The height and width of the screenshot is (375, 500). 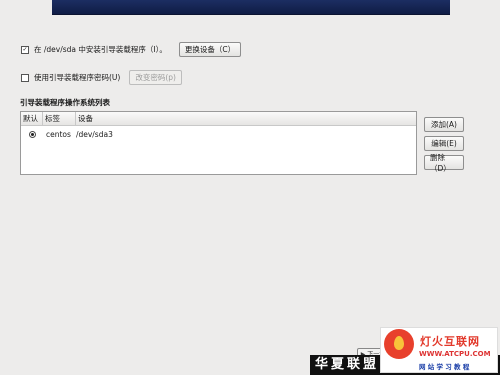 I want to click on radio-selected-dot, so click(x=32, y=134).